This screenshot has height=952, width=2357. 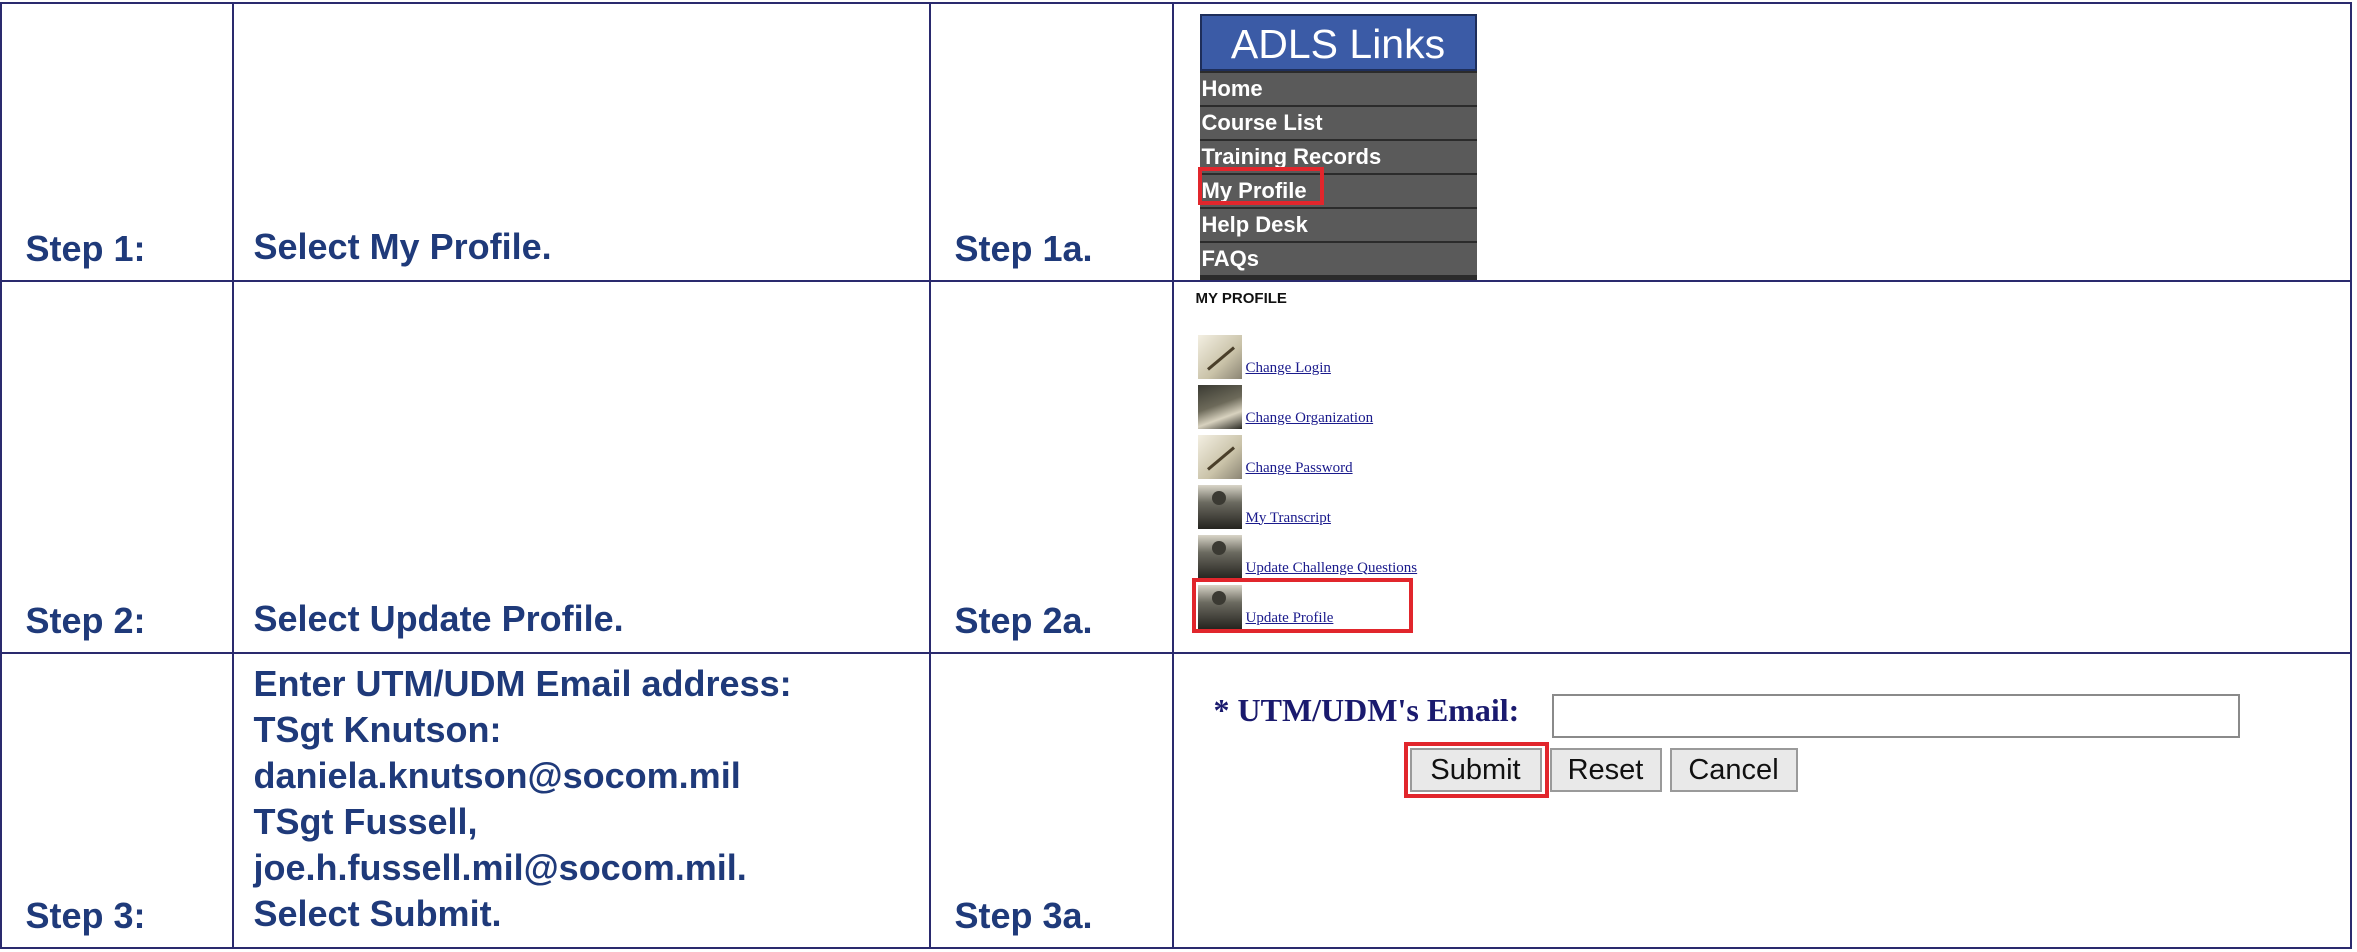 What do you see at coordinates (1299, 469) in the screenshot?
I see `change-password-link: Change Password` at bounding box center [1299, 469].